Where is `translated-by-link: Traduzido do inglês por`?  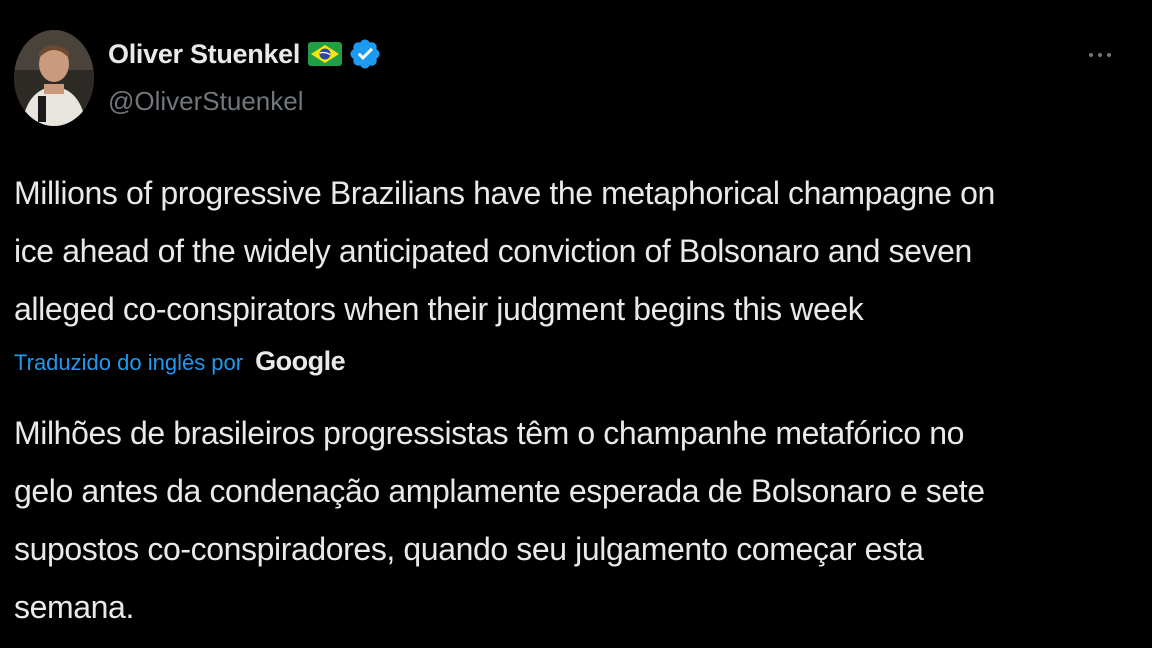 translated-by-link: Traduzido do inglês por is located at coordinates (128, 363).